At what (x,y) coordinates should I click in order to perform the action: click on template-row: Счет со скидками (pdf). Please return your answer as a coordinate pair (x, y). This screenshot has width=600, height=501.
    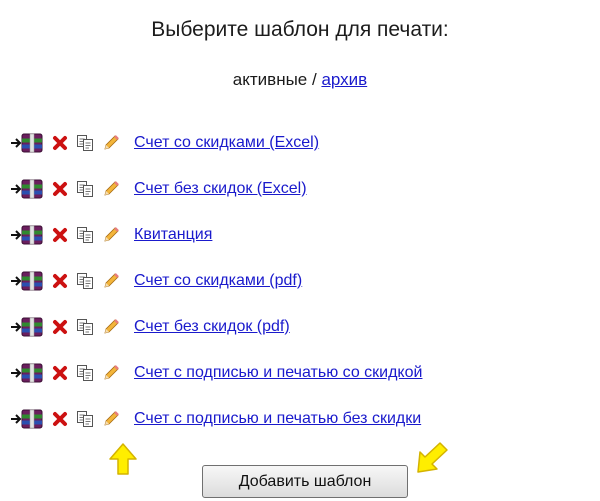
    Looking at the image, I should click on (305, 281).